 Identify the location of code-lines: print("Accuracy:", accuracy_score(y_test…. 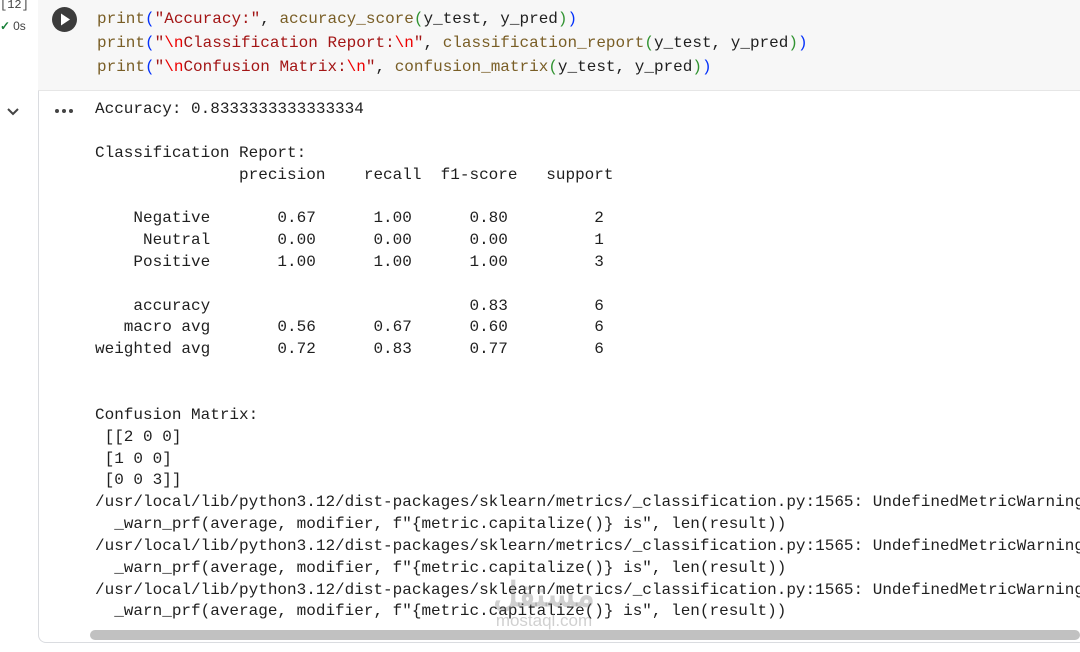
(452, 43).